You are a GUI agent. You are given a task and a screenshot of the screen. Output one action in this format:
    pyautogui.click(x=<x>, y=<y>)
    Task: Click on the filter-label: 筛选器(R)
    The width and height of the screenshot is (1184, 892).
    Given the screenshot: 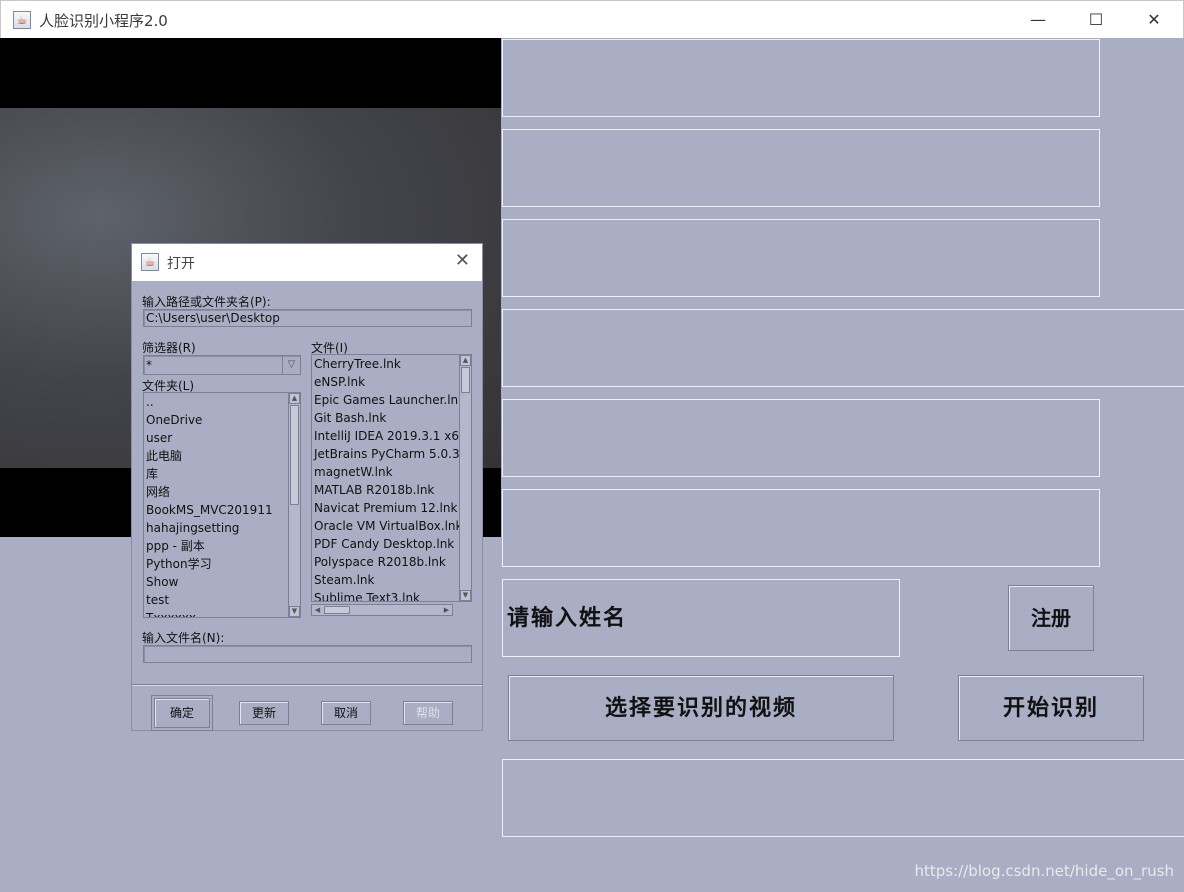 What is the action you would take?
    pyautogui.click(x=169, y=348)
    